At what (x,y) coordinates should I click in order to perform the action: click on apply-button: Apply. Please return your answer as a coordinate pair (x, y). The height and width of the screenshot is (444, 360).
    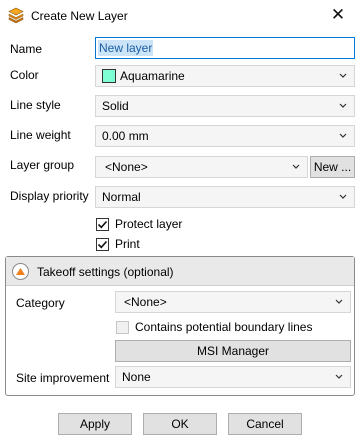
    Looking at the image, I should click on (95, 424).